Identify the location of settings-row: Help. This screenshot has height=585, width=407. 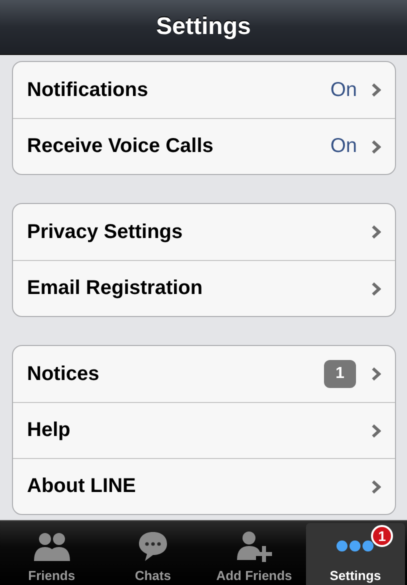
(204, 430).